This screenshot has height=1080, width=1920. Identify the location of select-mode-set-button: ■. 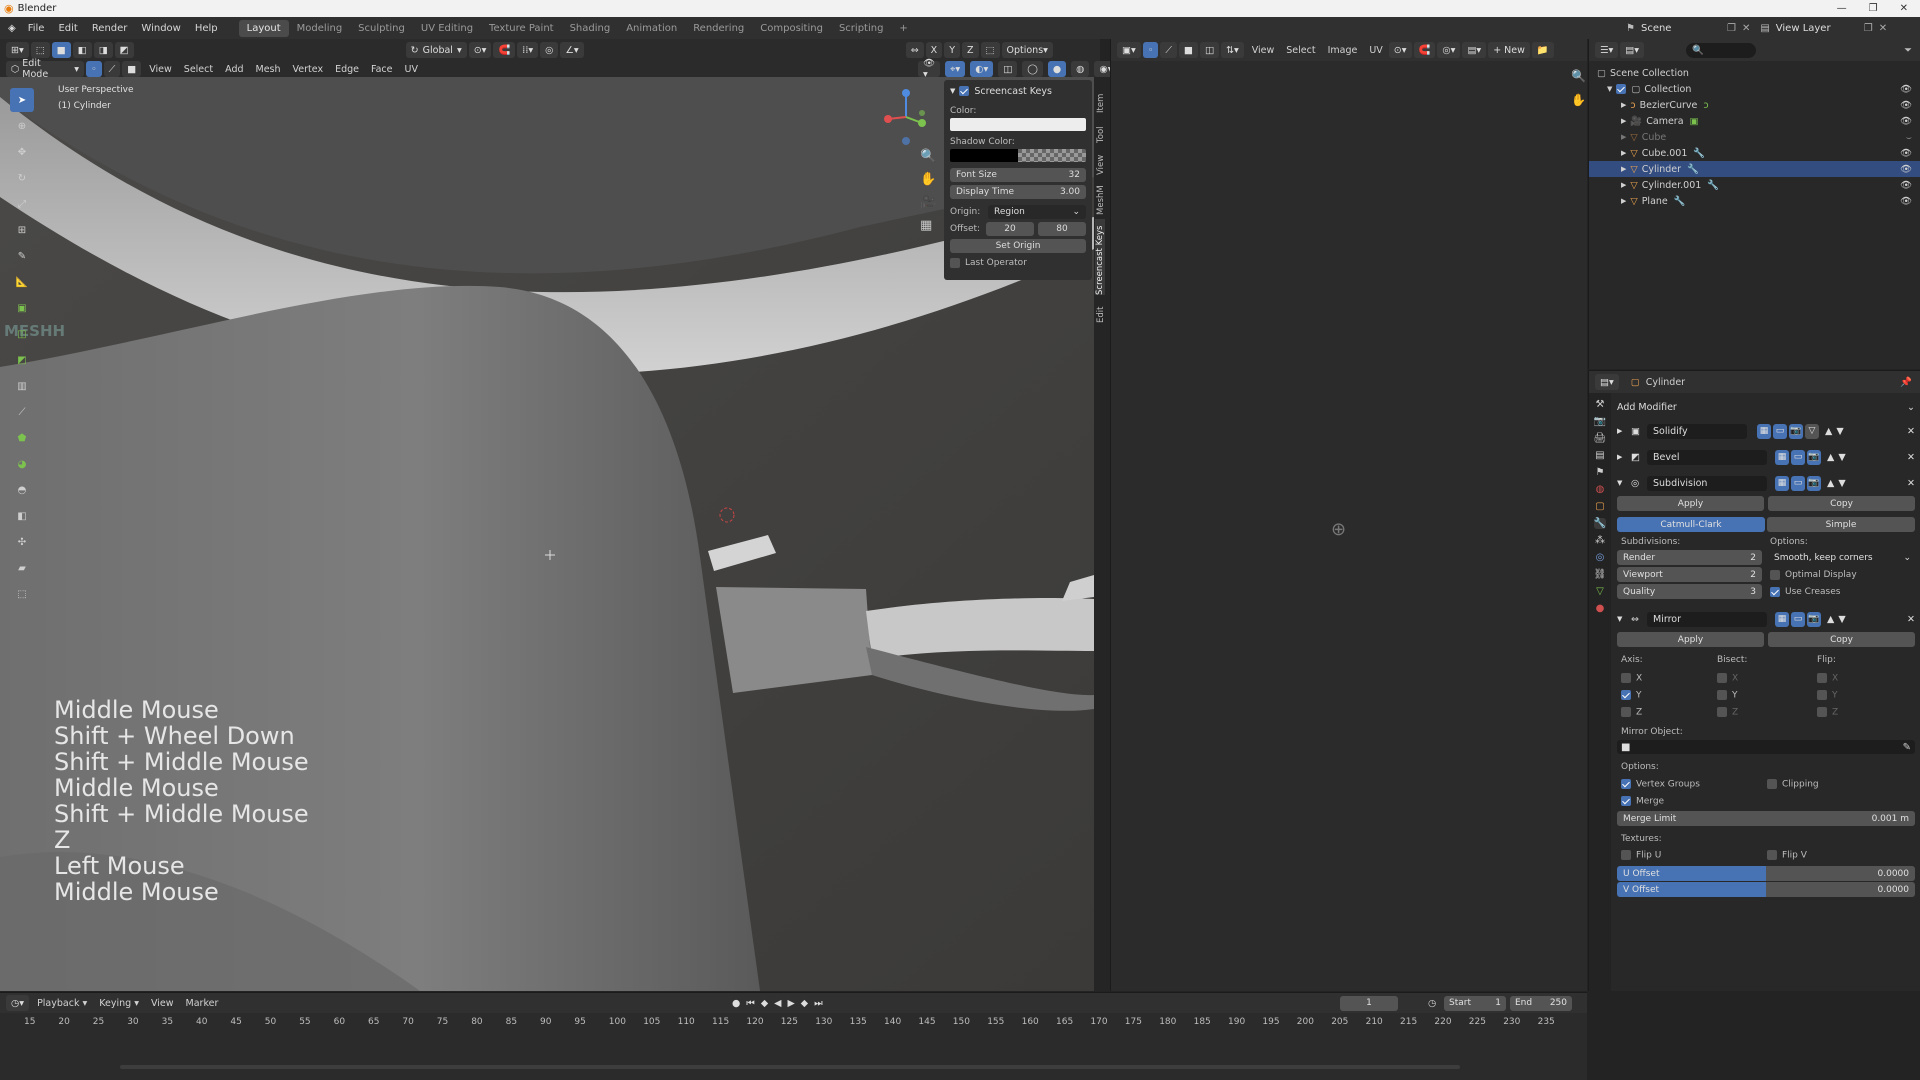
(61, 50).